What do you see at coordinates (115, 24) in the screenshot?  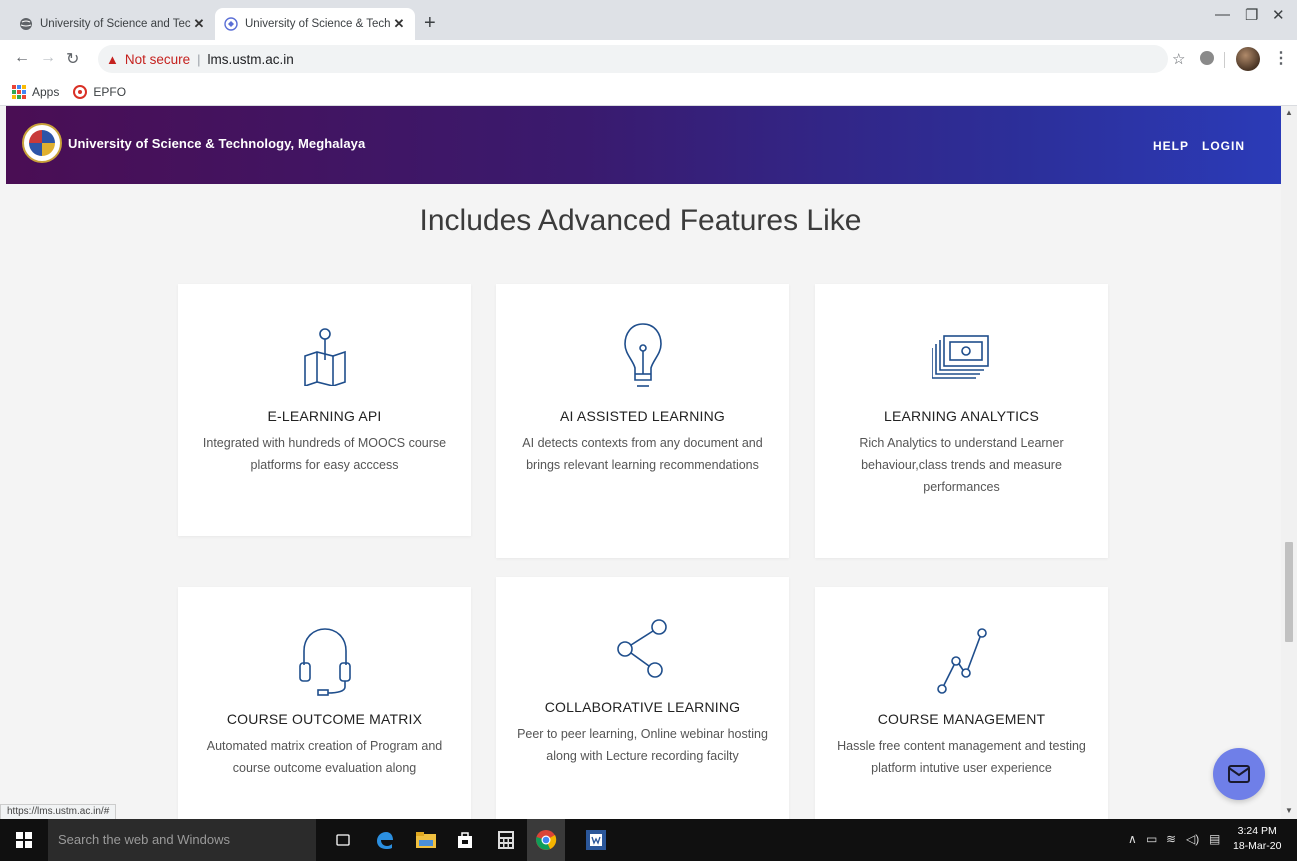 I see `browser-tab-title: University of Science and Techno` at bounding box center [115, 24].